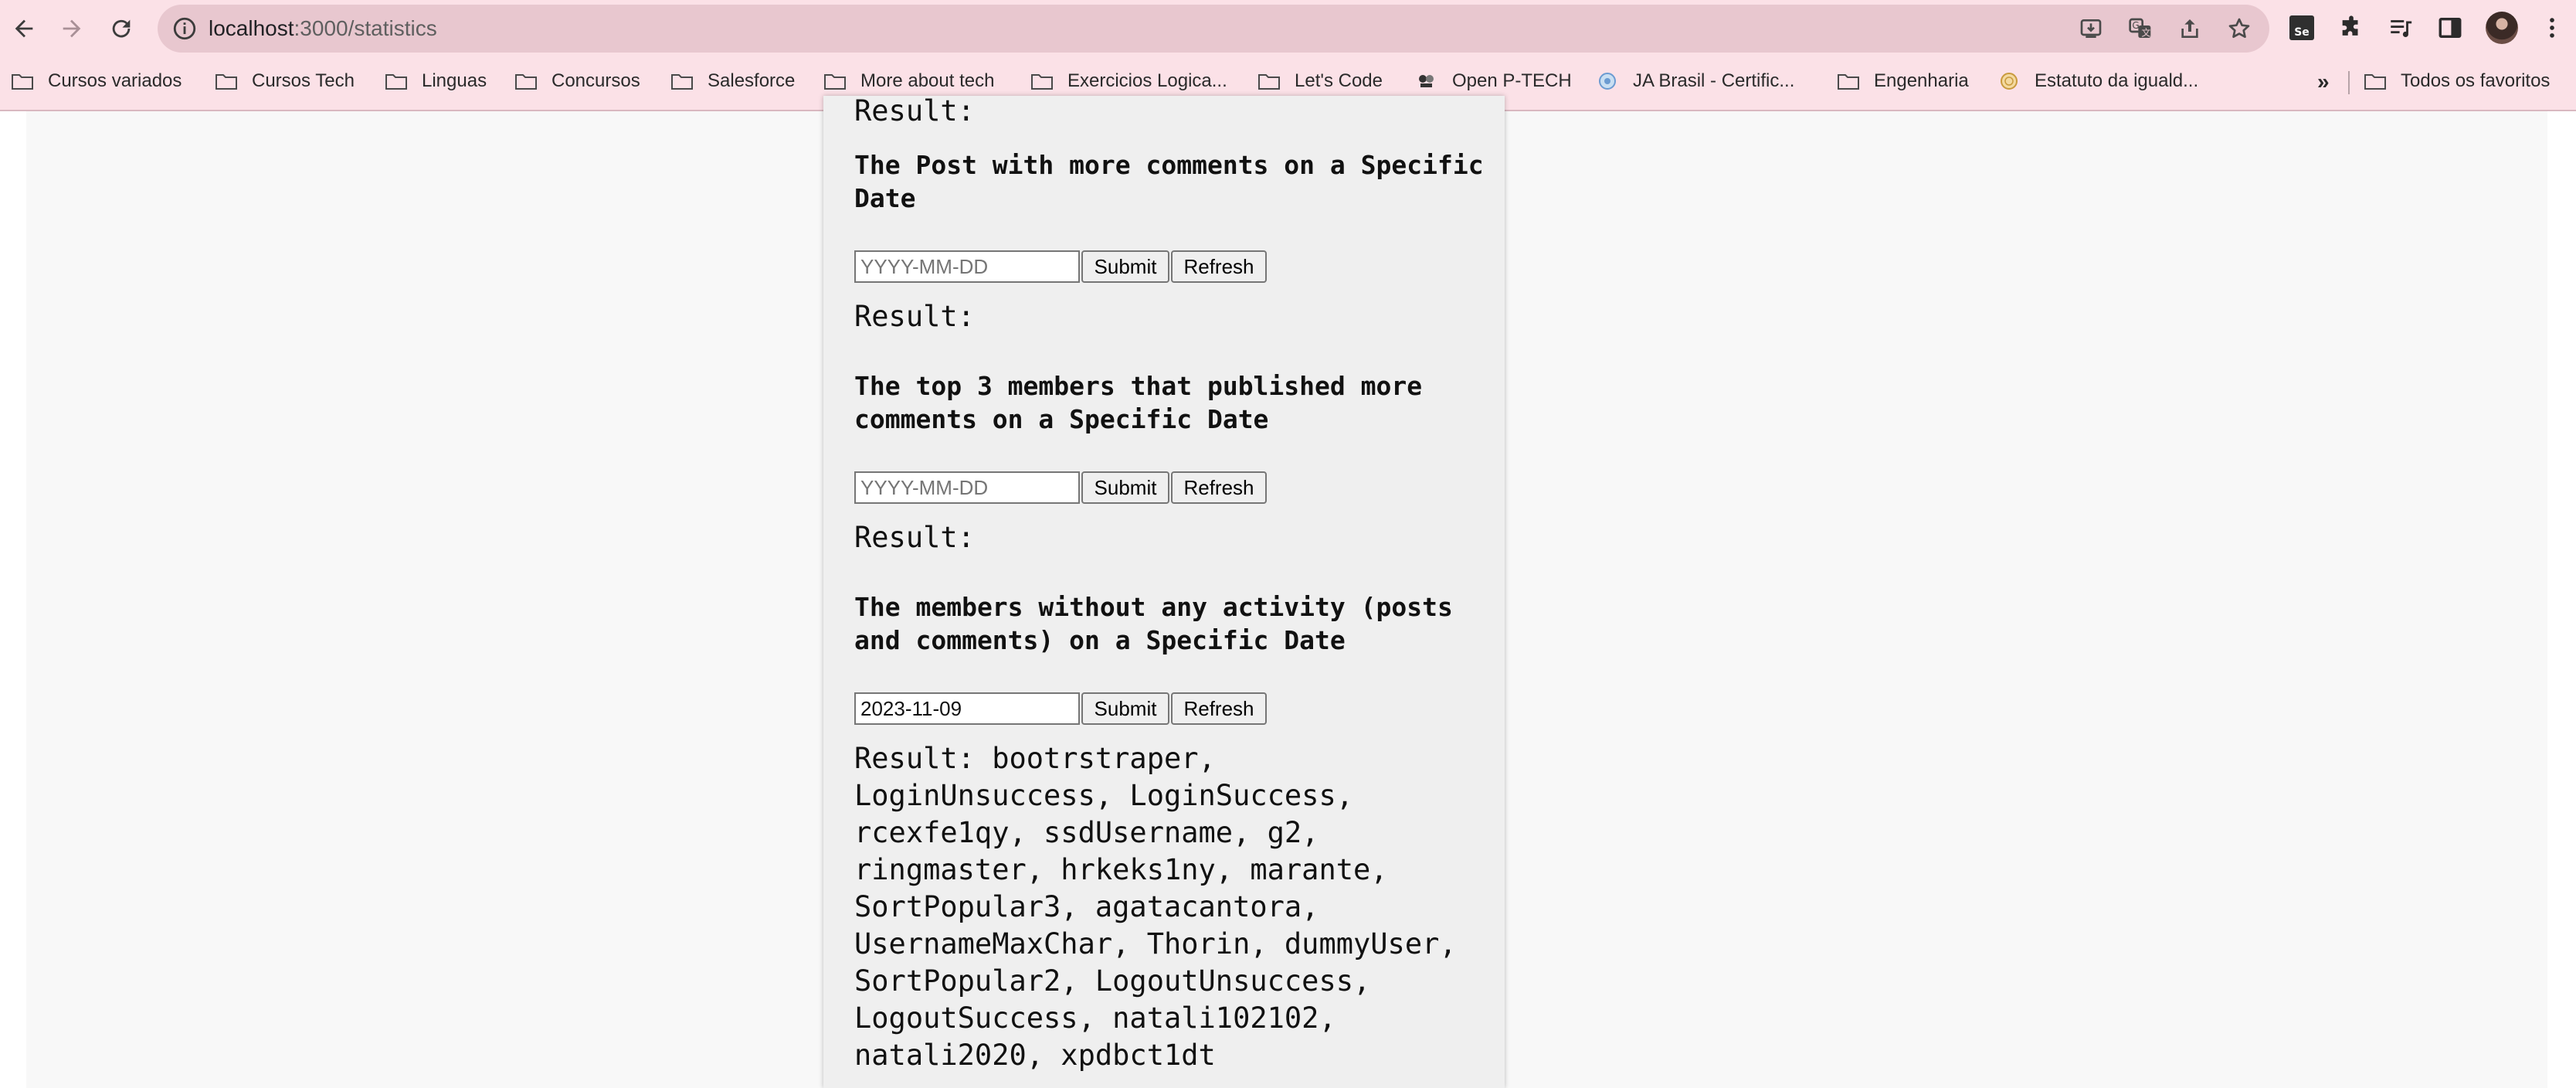 The height and width of the screenshot is (1088, 2576). I want to click on reload-button, so click(121, 28).